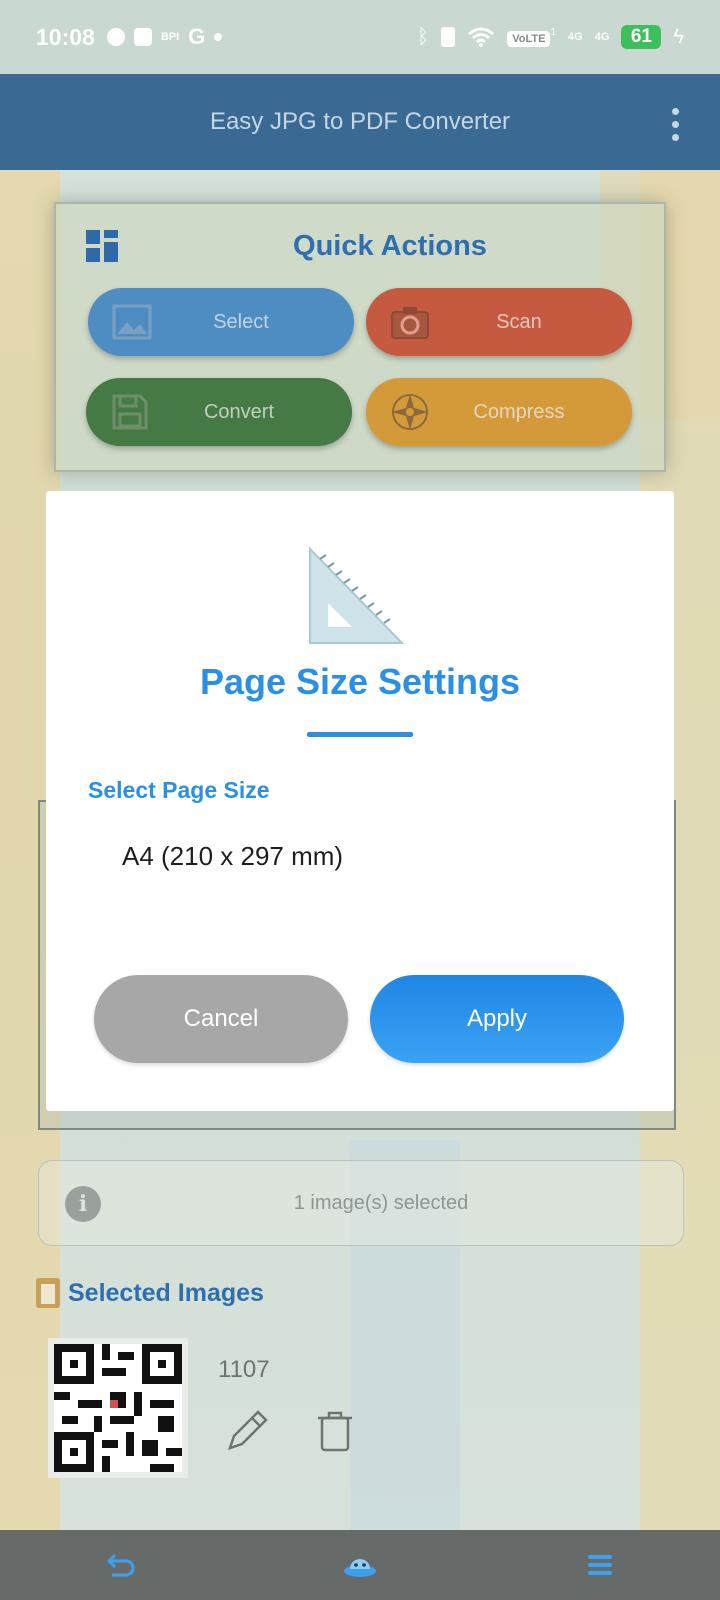 The width and height of the screenshot is (720, 1600). Describe the element at coordinates (197, 36) in the screenshot. I see `g-icon: G` at that location.